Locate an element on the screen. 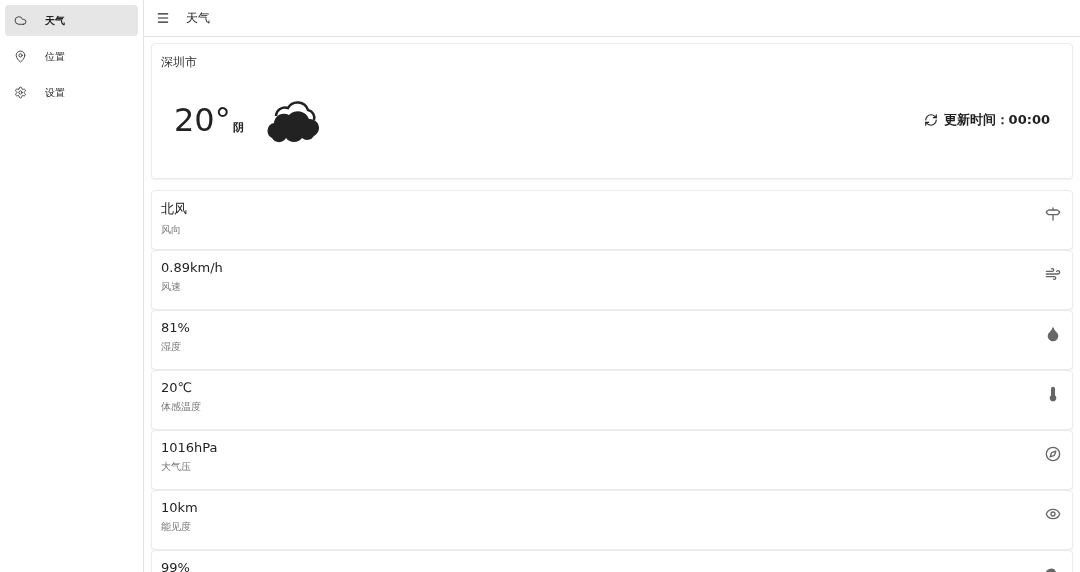 This screenshot has height=572, width=1080. weather-condition: 阴 is located at coordinates (238, 127).